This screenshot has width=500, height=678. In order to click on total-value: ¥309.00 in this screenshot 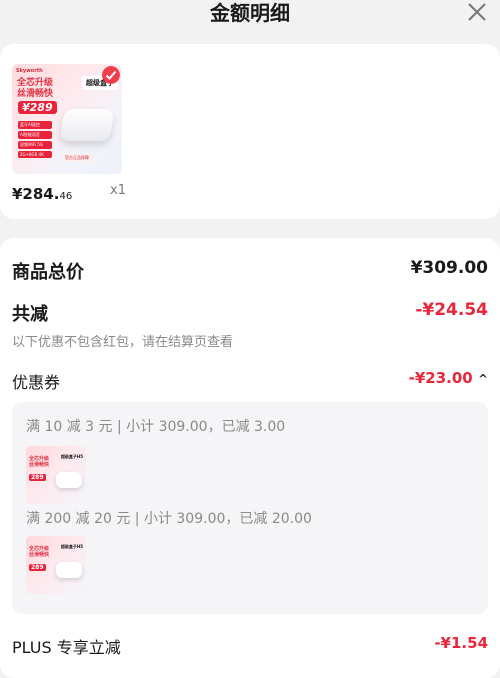, I will do `click(449, 268)`.